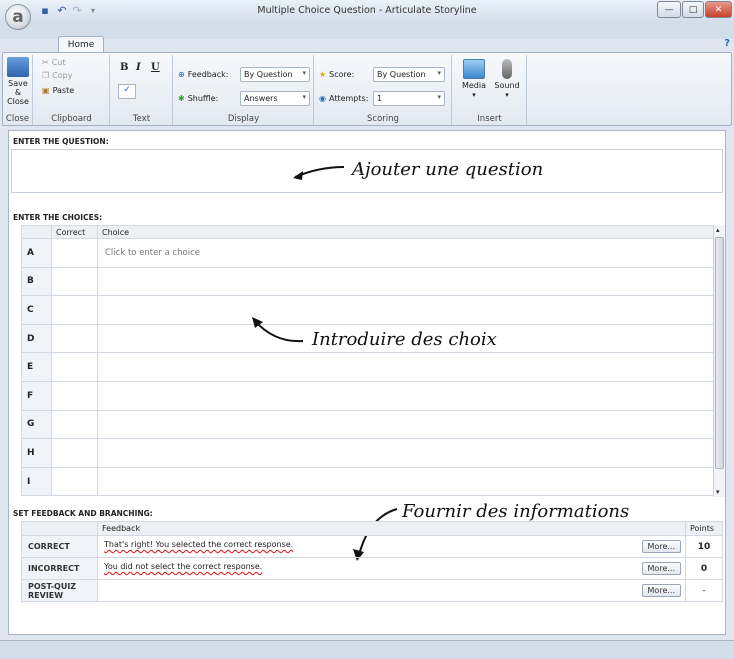 The image size is (734, 659). I want to click on feedback-dropdown: By Question ▾, so click(275, 74).